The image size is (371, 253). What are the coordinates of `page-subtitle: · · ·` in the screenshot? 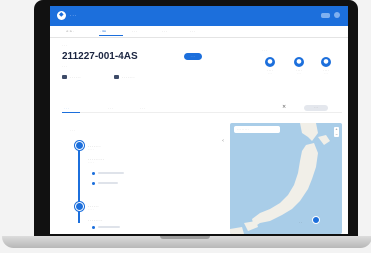 It's located at (64, 66).